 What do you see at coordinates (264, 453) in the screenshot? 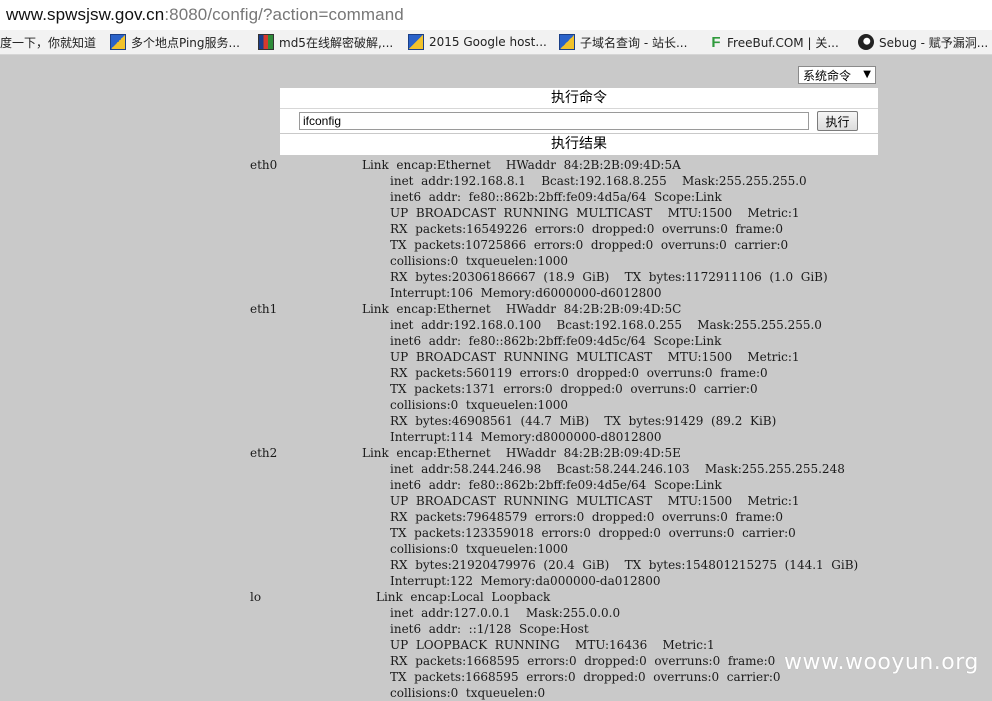
I see `interface-name: eth2` at bounding box center [264, 453].